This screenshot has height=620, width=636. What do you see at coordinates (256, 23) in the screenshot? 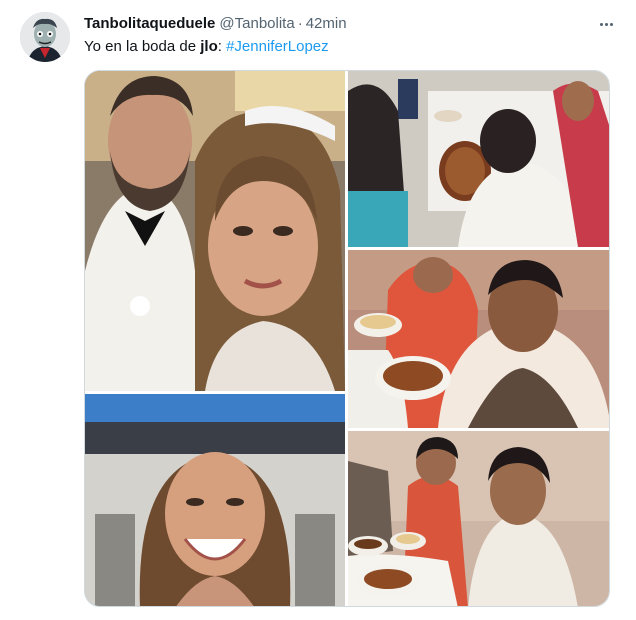
I see `user-handle: @Tanbolita` at bounding box center [256, 23].